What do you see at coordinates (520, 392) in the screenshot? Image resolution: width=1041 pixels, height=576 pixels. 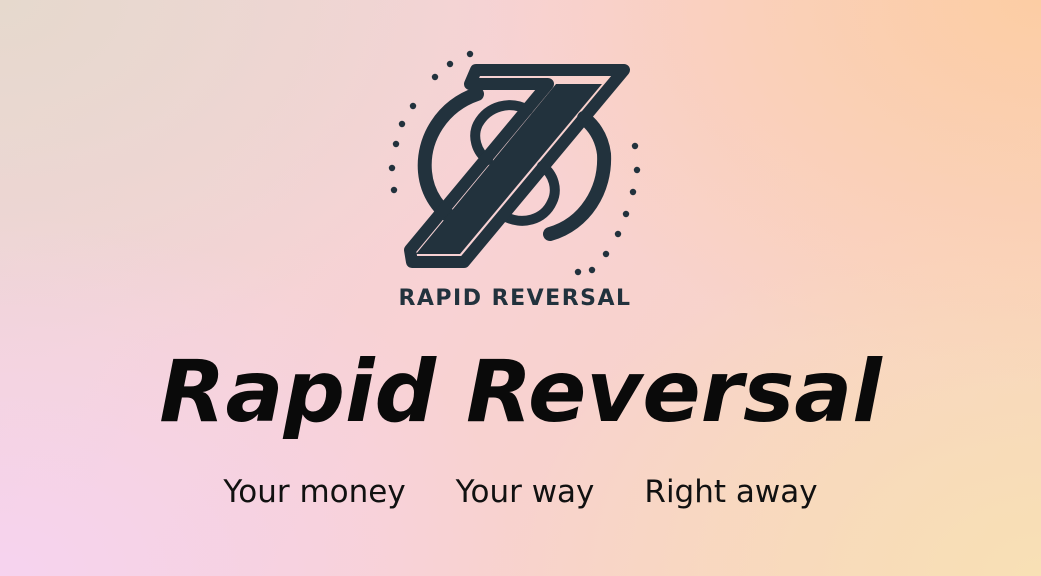 I see `page-title: Rapid Reversal` at bounding box center [520, 392].